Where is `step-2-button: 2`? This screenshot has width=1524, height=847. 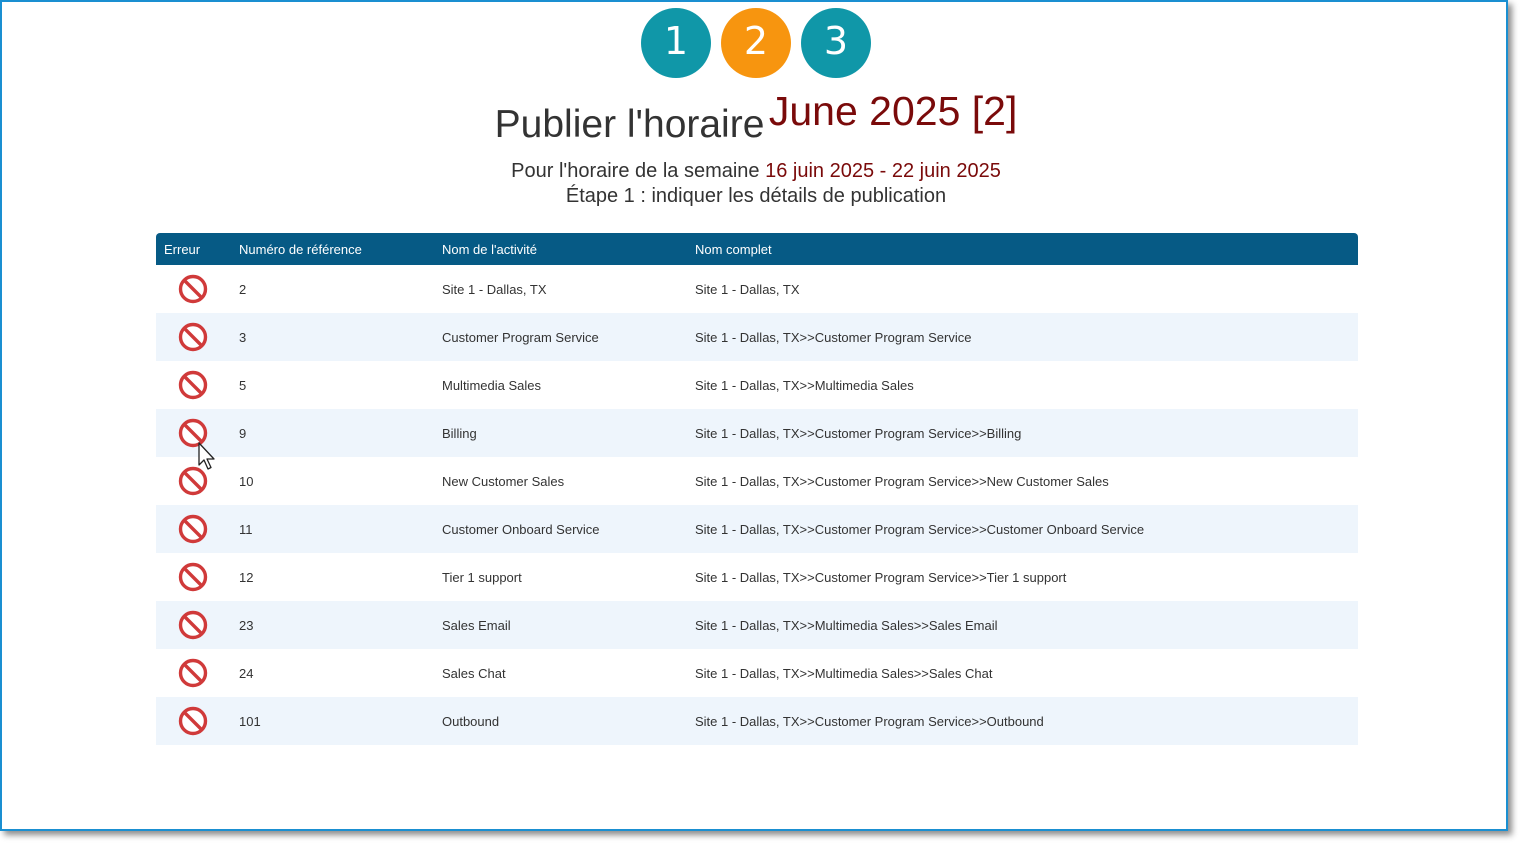
step-2-button: 2 is located at coordinates (756, 43).